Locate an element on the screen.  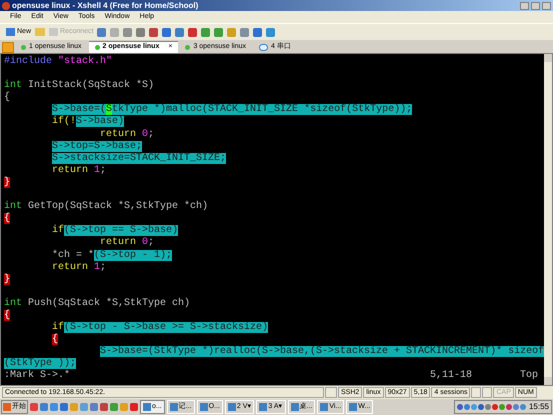
clock: 15:55 is located at coordinates (538, 407).